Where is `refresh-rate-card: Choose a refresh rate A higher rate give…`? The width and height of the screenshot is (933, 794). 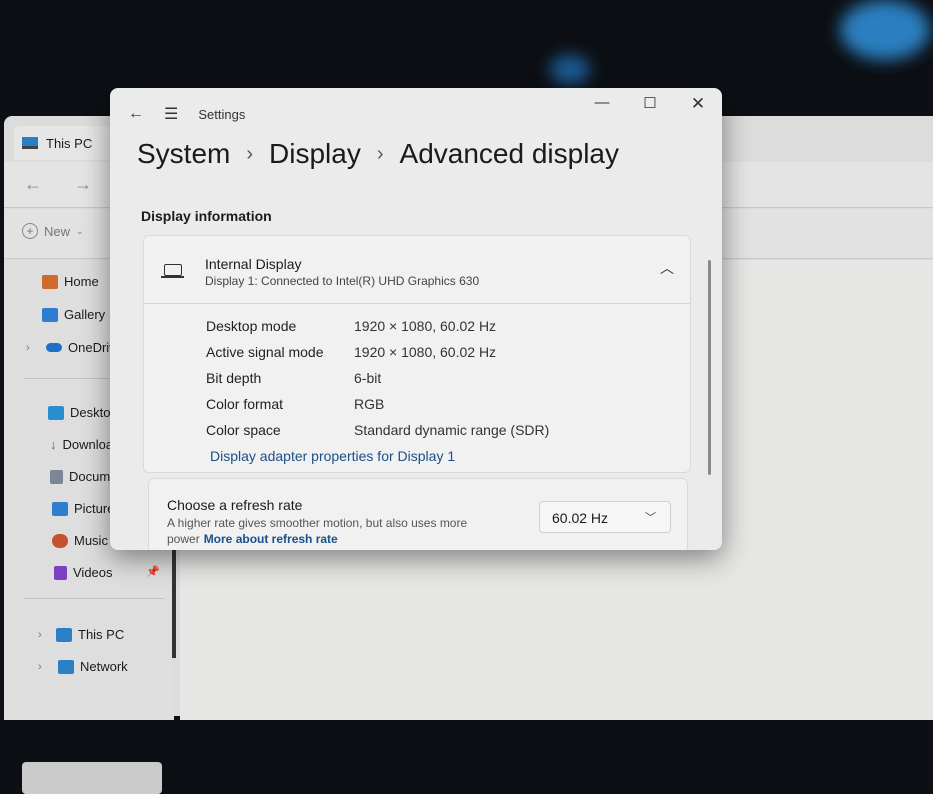
refresh-rate-card: Choose a refresh rate A higher rate give… is located at coordinates (418, 514).